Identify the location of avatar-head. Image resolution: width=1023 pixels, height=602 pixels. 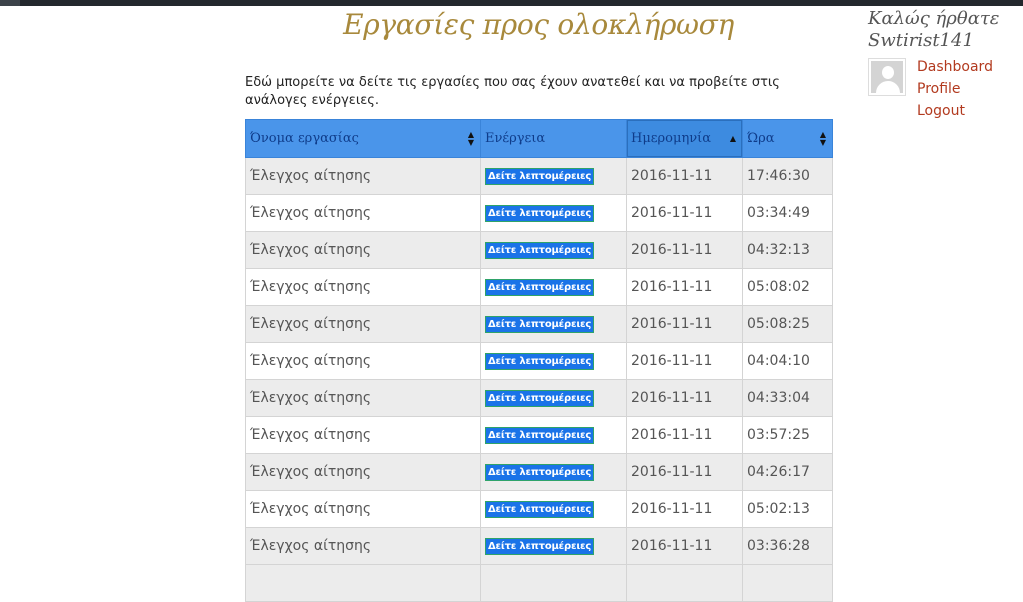
(888, 72).